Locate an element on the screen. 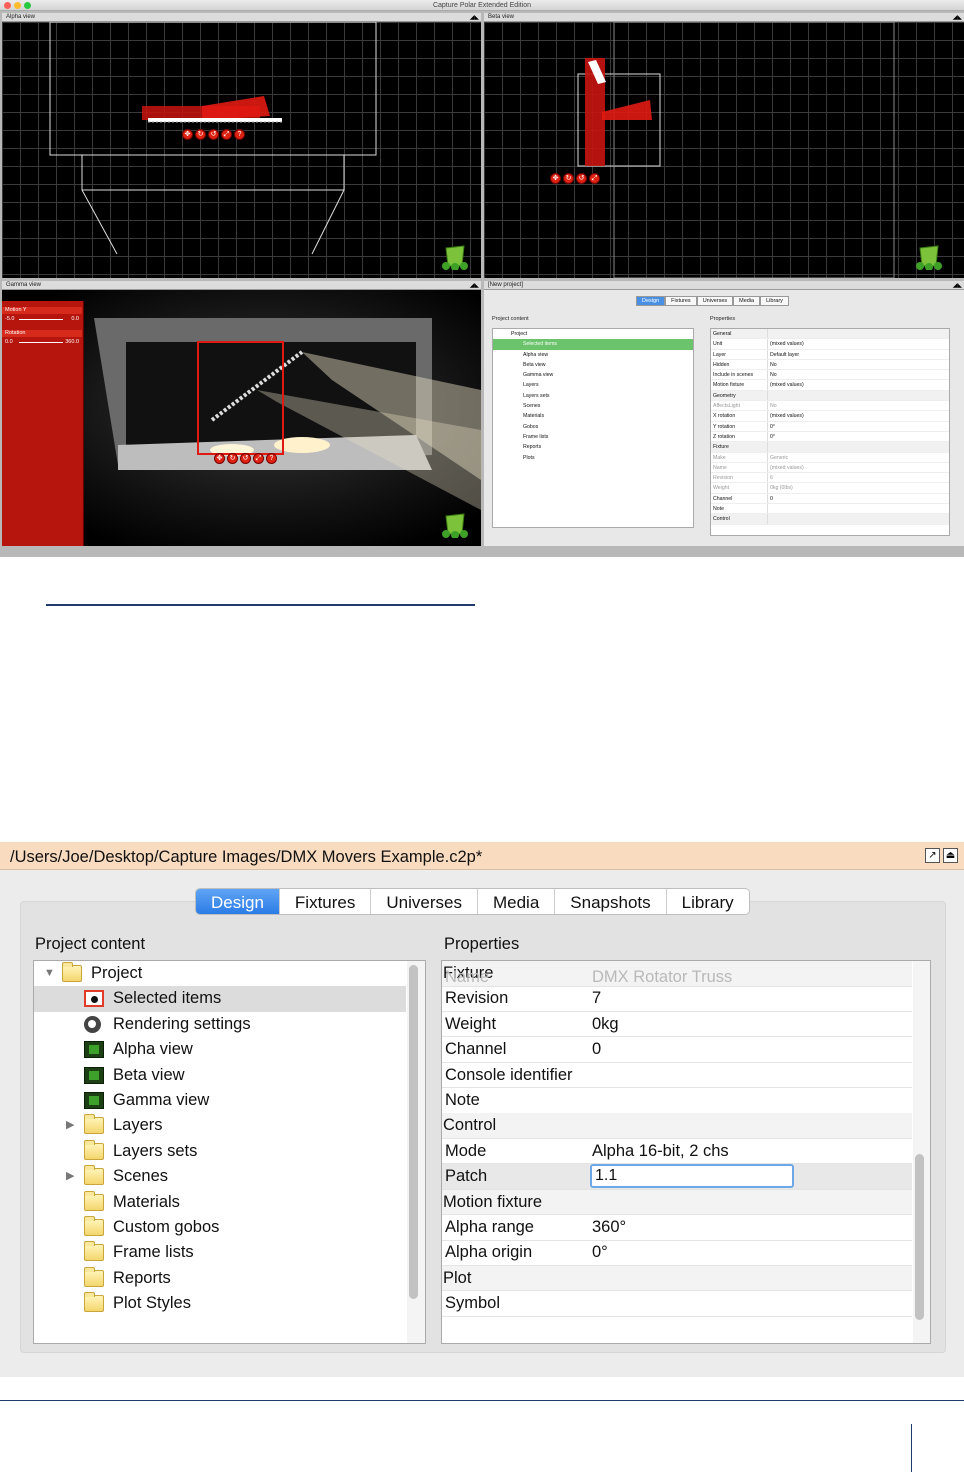  mini-tree-item: Gobos is located at coordinates (593, 427).